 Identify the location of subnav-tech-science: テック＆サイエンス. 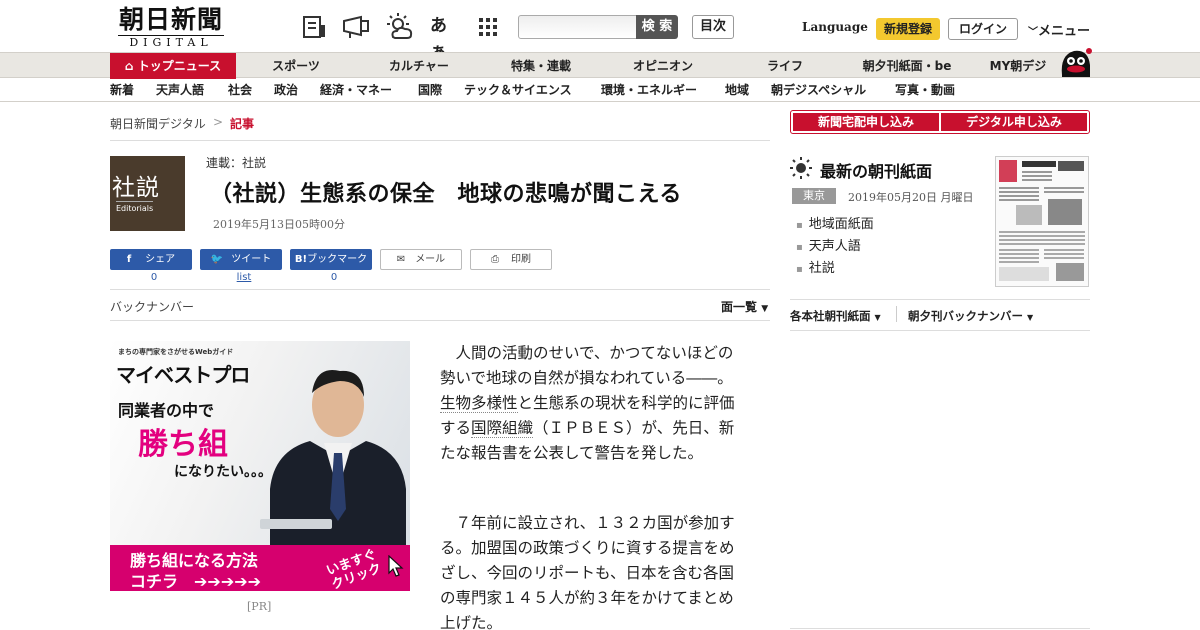
(518, 90).